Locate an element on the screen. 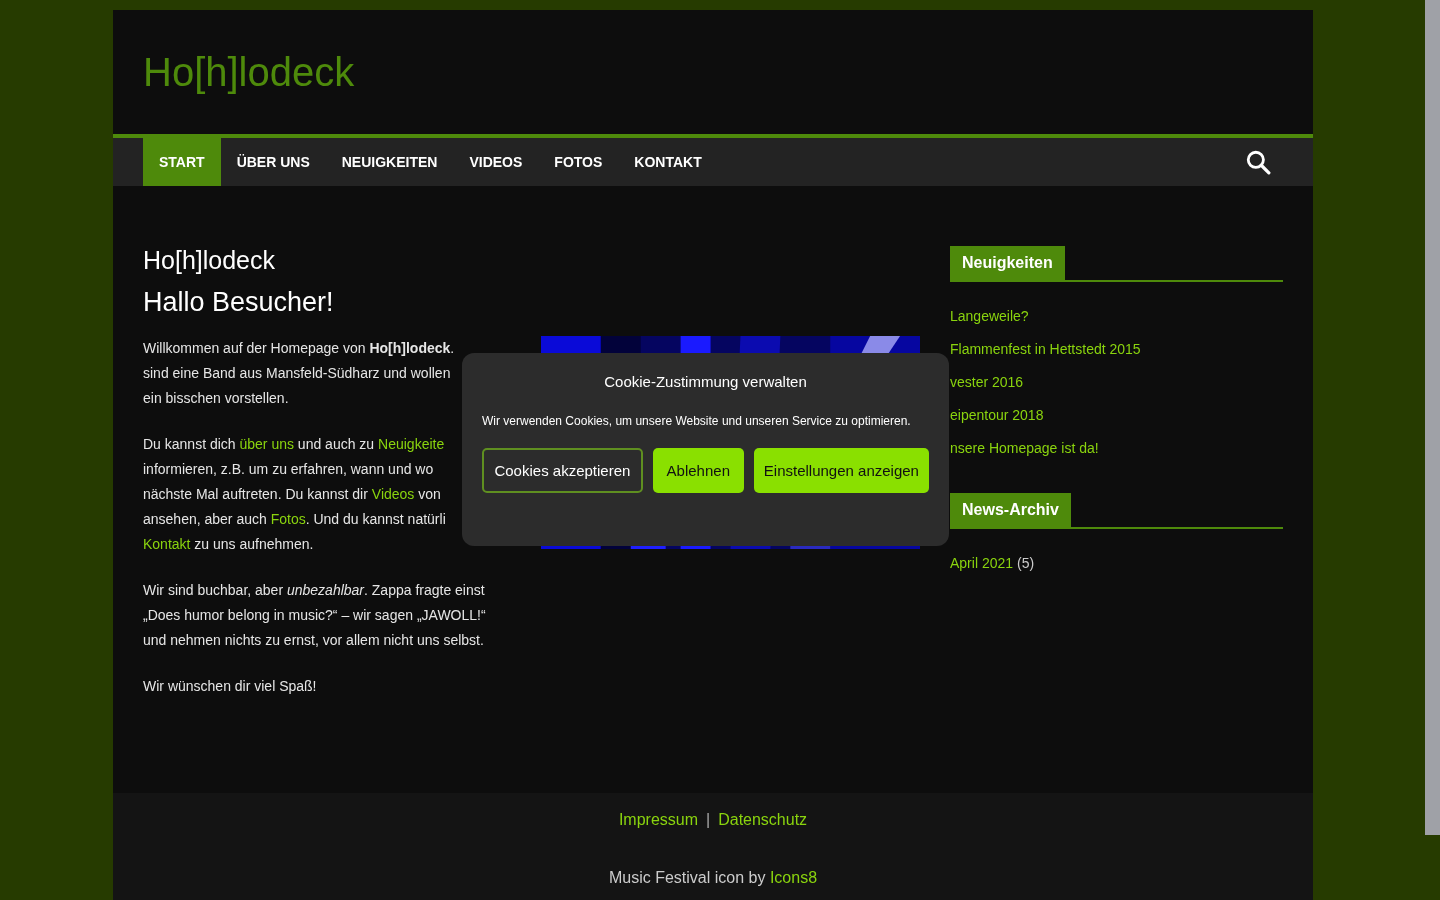 This screenshot has width=1440, height=900. post-count: (5) is located at coordinates (1026, 563).